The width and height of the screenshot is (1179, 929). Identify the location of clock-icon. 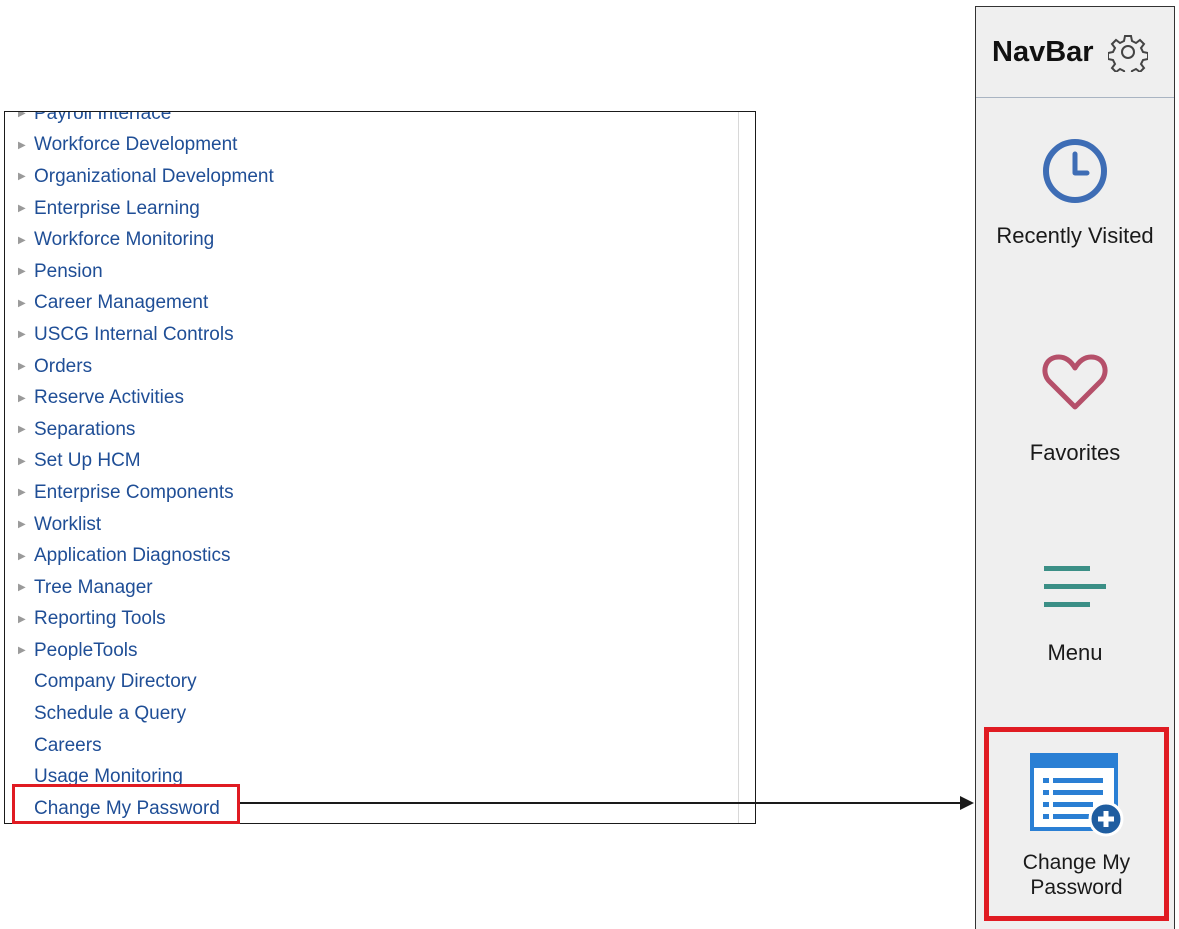
(1075, 171).